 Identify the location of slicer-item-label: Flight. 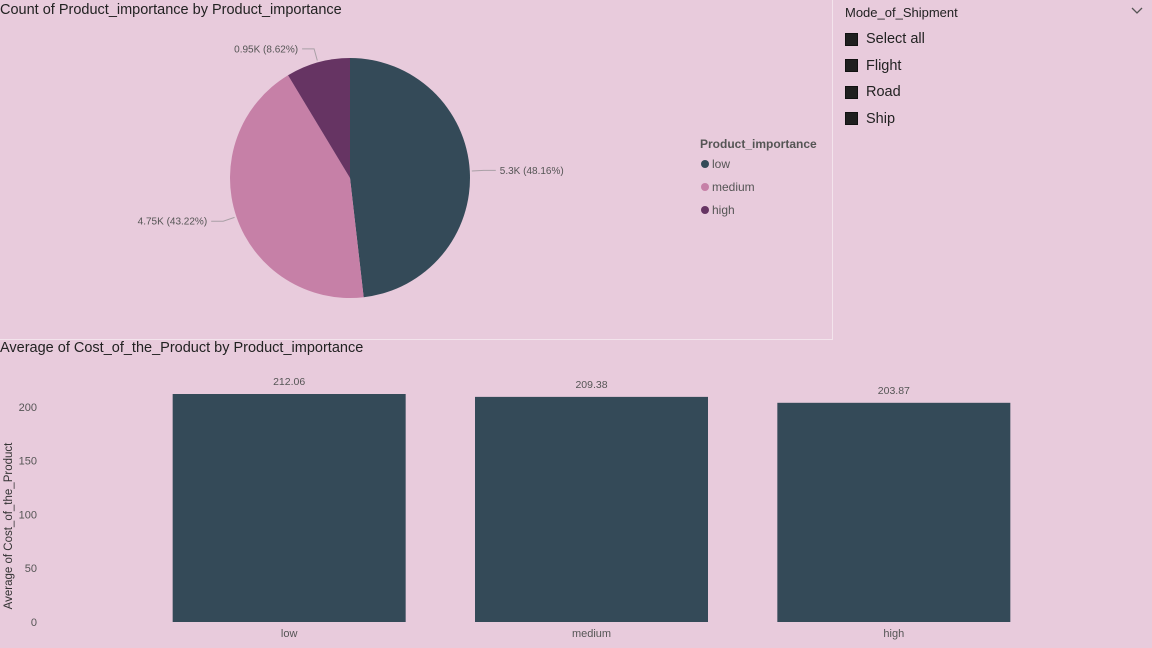
(884, 65).